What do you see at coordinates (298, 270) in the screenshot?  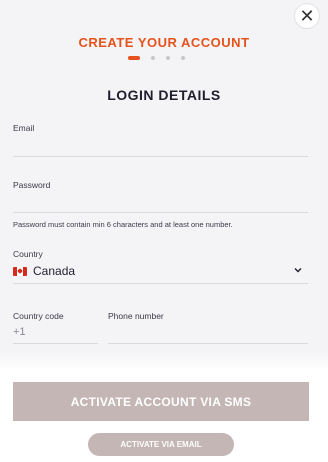 I see `chevron-down-icon` at bounding box center [298, 270].